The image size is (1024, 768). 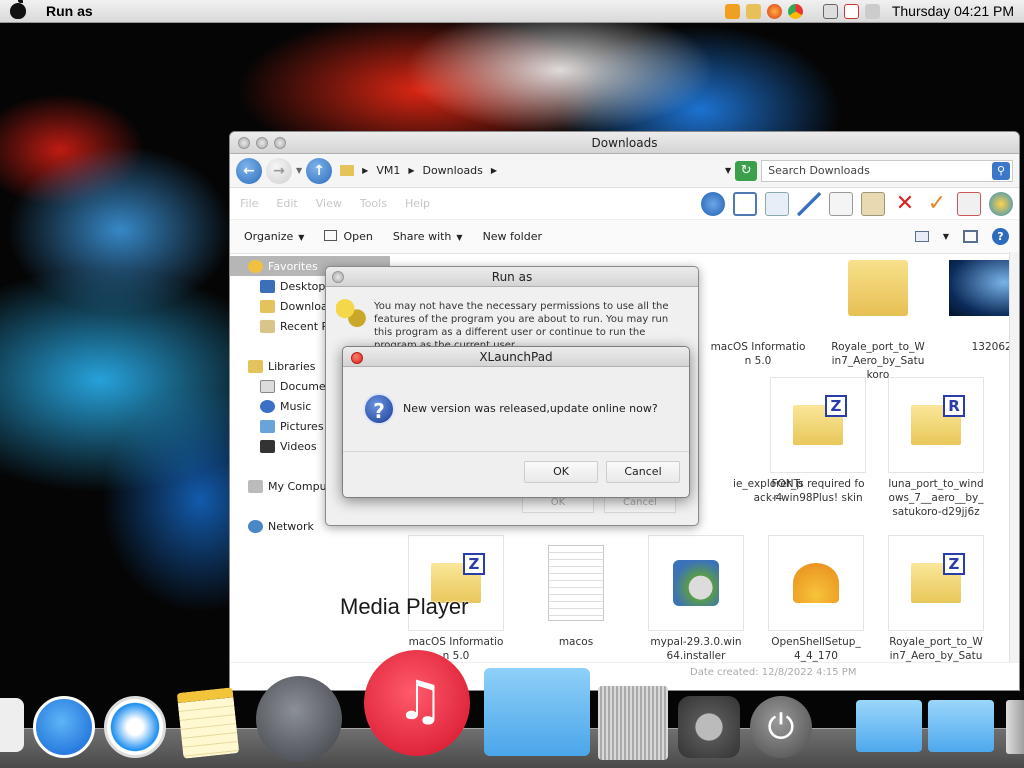 What do you see at coordinates (937, 204) in the screenshot?
I see `checkmark-icon: ✓` at bounding box center [937, 204].